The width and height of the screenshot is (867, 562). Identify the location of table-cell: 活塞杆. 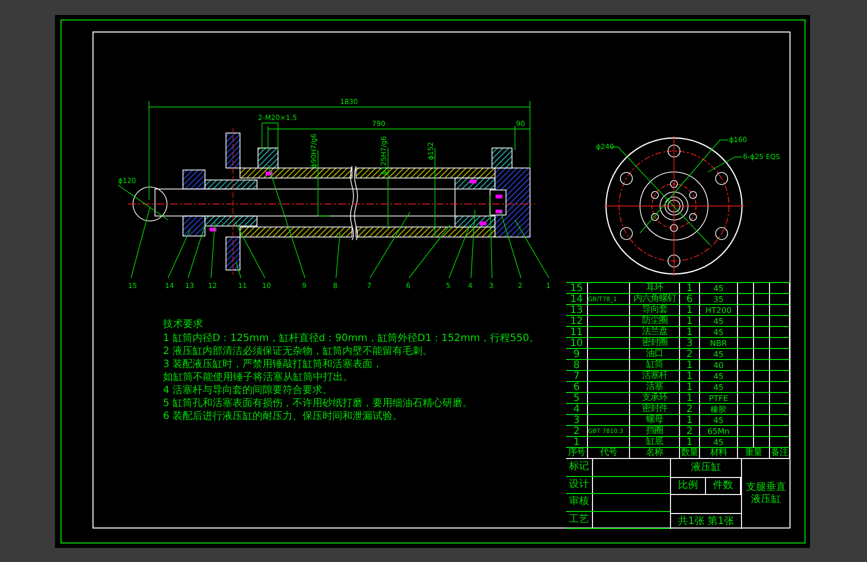
(655, 376).